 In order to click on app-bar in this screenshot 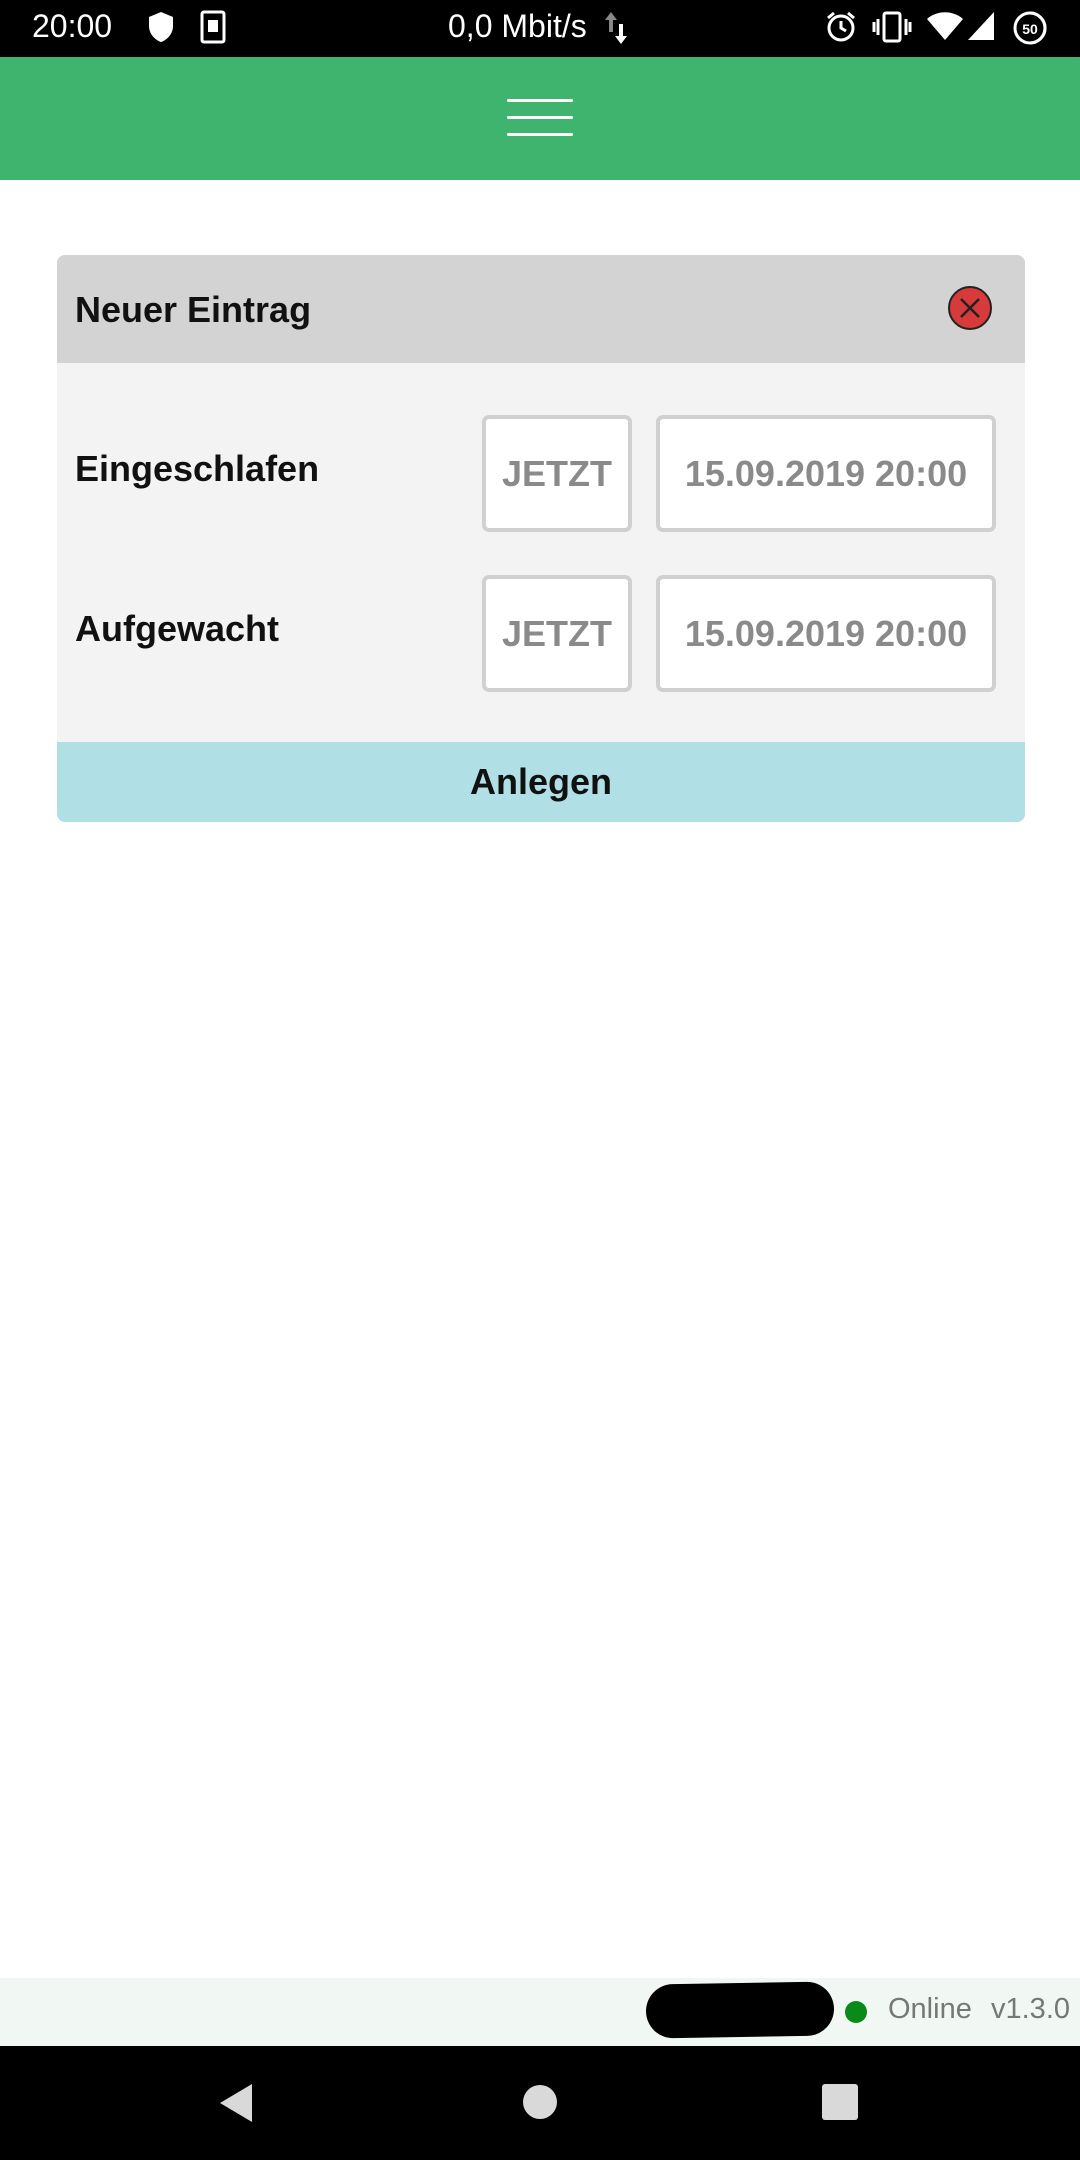, I will do `click(540, 118)`.